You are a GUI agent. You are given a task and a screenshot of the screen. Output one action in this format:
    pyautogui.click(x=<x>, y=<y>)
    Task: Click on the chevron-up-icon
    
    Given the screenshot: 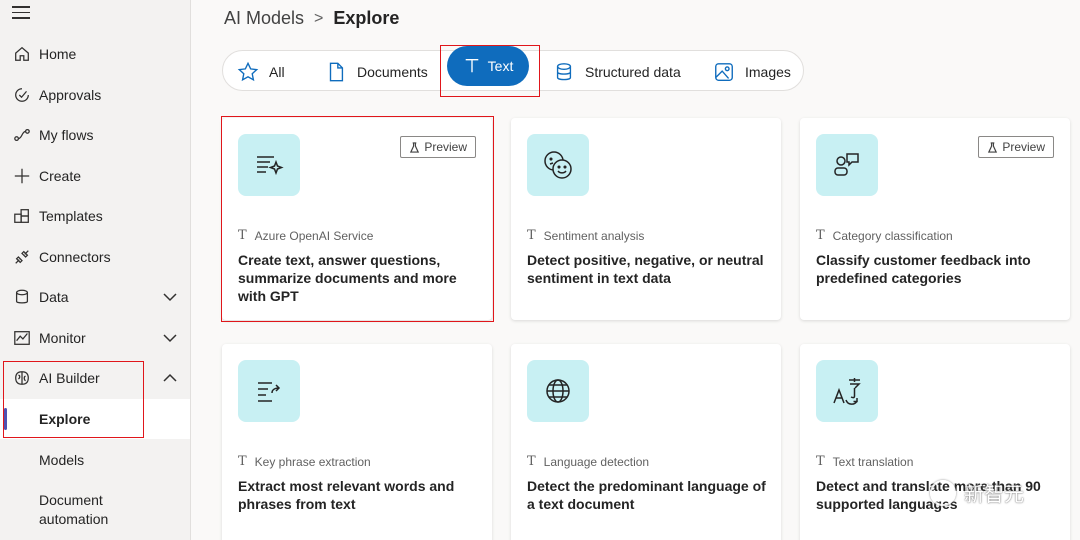 What is the action you would take?
    pyautogui.click(x=170, y=378)
    